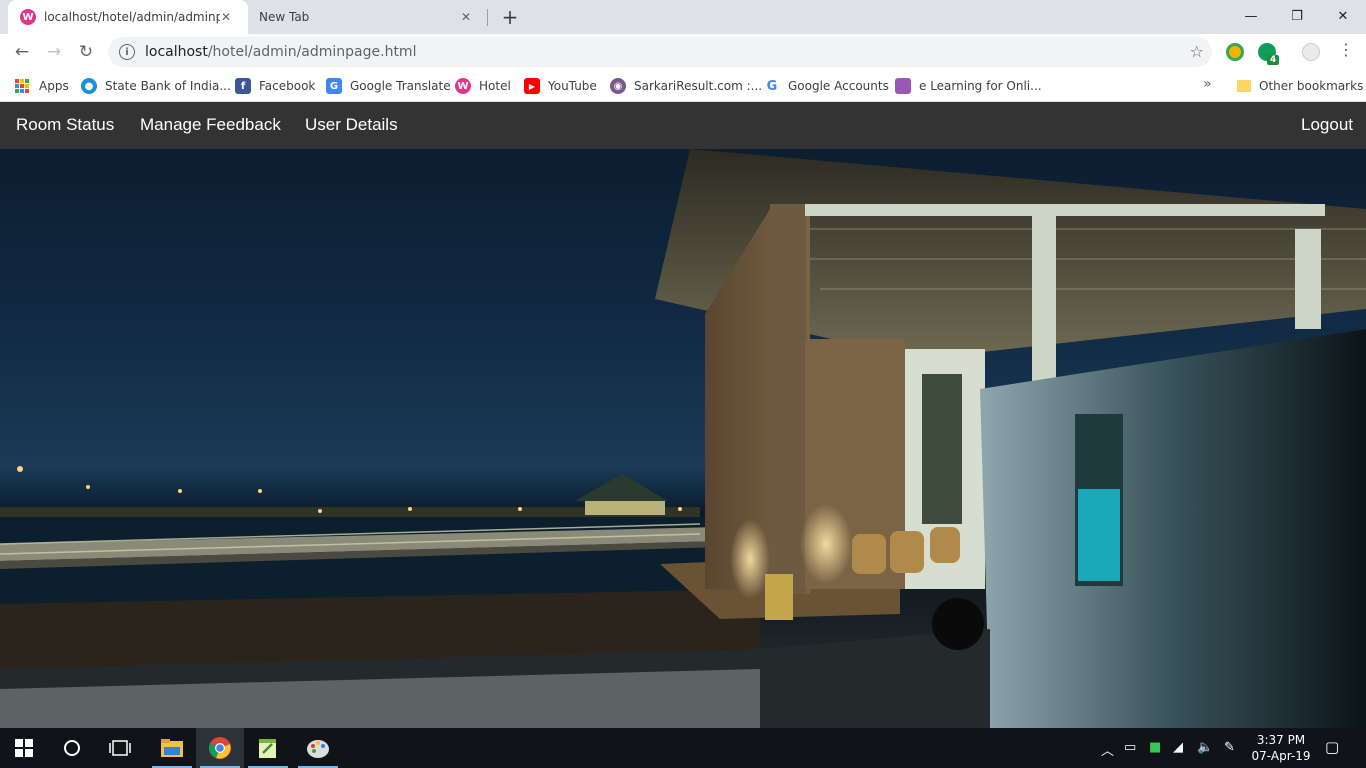  I want to click on windows-logo-icon, so click(24, 748).